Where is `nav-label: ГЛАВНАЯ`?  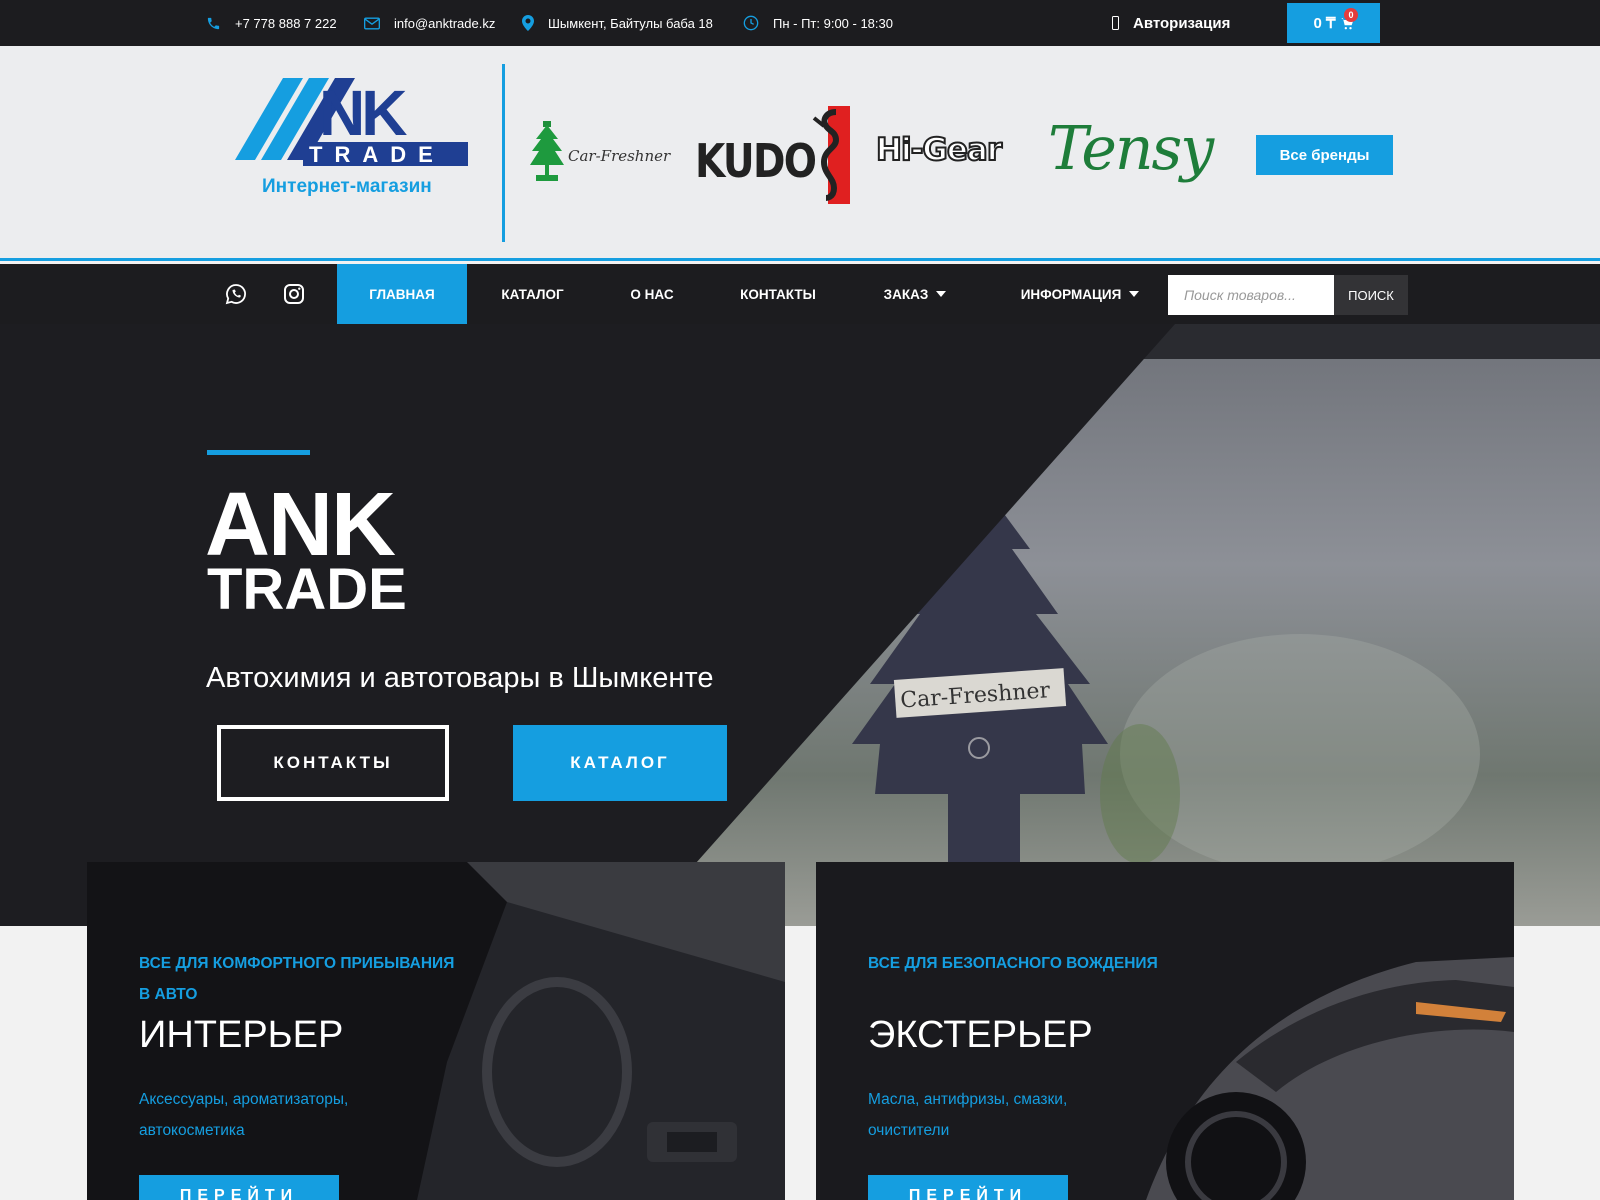 nav-label: ГЛАВНАЯ is located at coordinates (402, 294).